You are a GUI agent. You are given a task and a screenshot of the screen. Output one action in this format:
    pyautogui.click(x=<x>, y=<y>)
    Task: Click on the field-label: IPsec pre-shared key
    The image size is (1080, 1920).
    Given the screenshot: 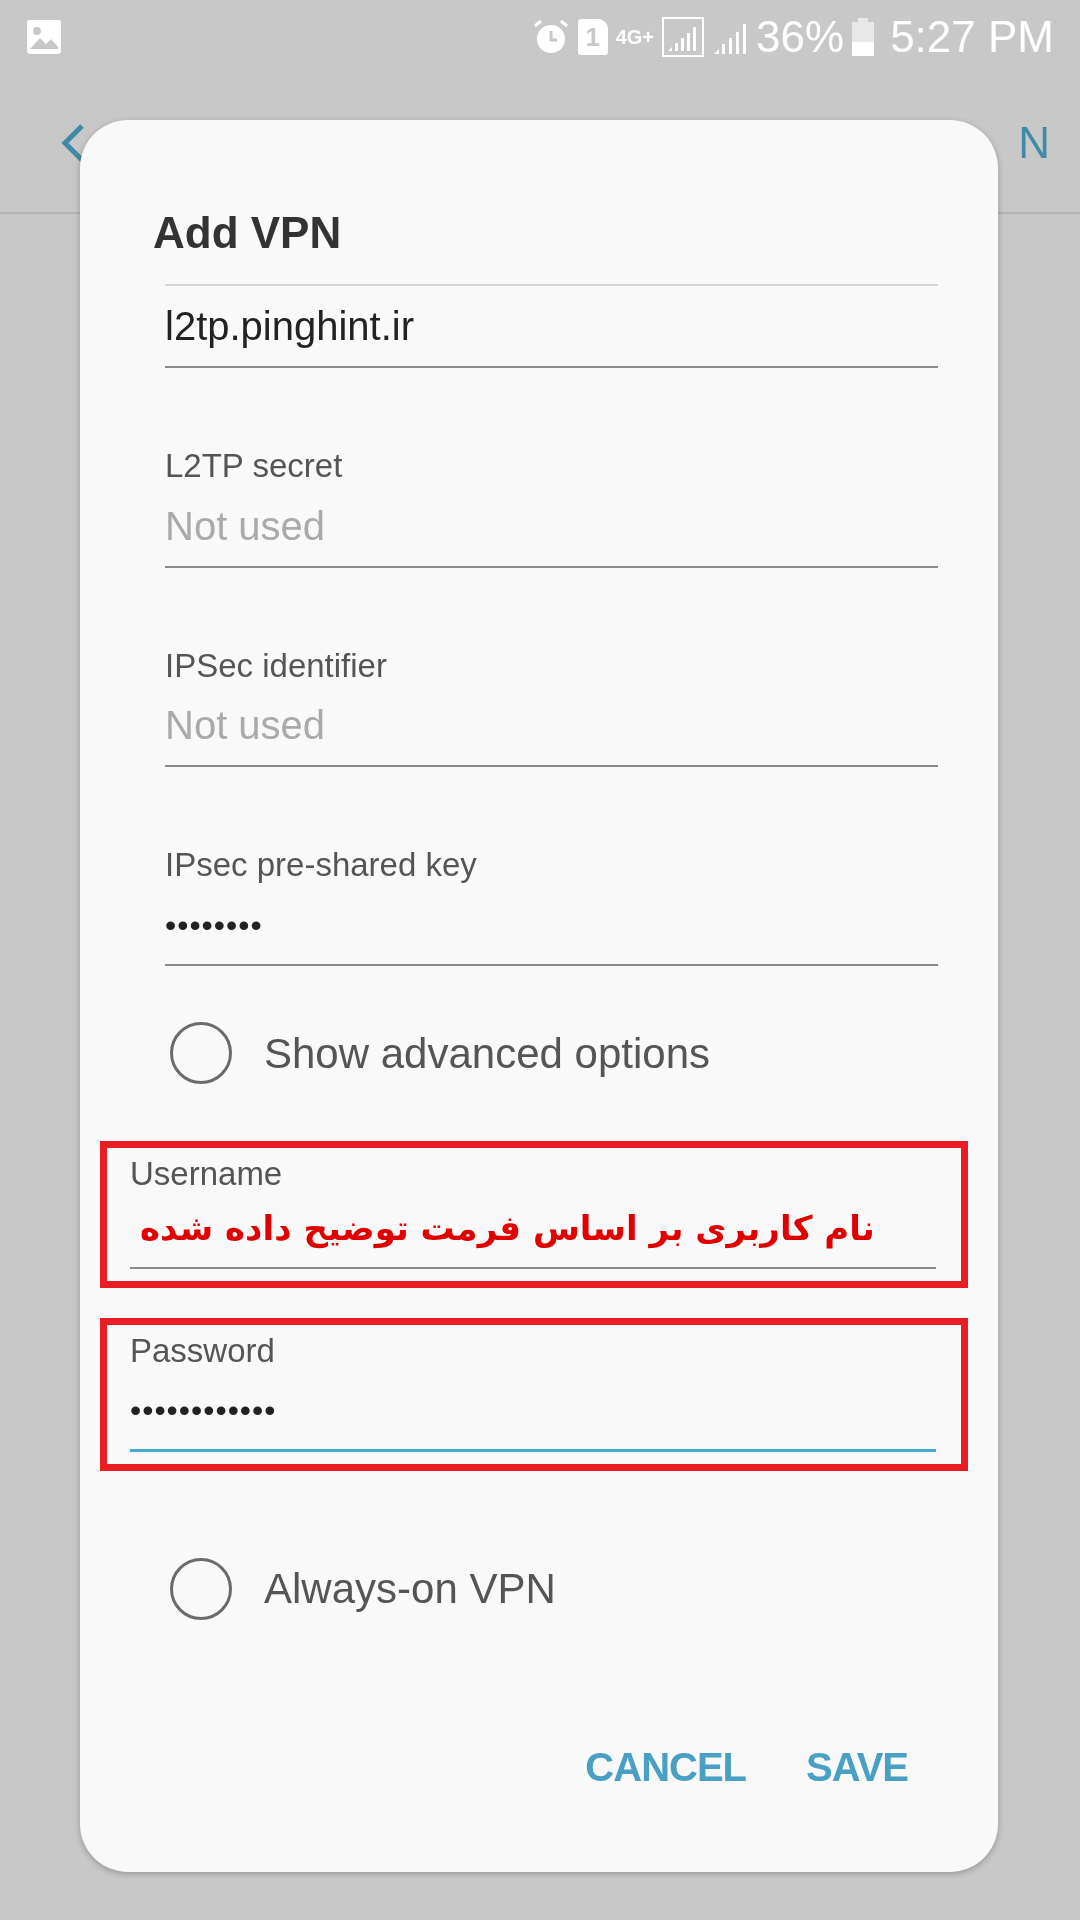 What is the action you would take?
    pyautogui.click(x=321, y=865)
    